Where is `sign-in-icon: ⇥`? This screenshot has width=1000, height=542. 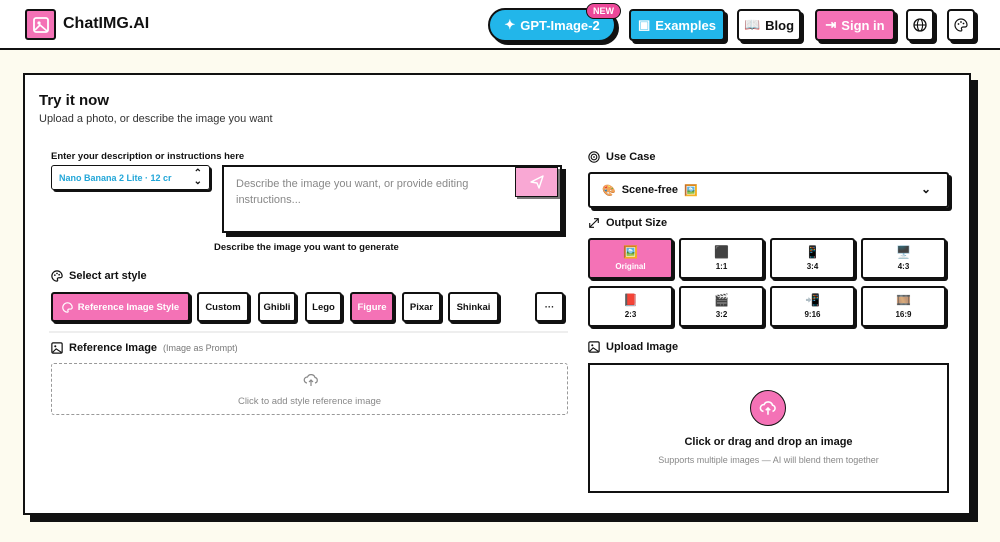 sign-in-icon: ⇥ is located at coordinates (831, 24).